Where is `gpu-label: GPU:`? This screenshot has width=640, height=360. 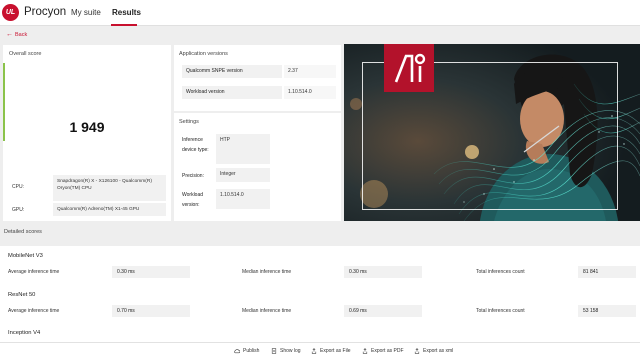
gpu-label: GPU: is located at coordinates (18, 210).